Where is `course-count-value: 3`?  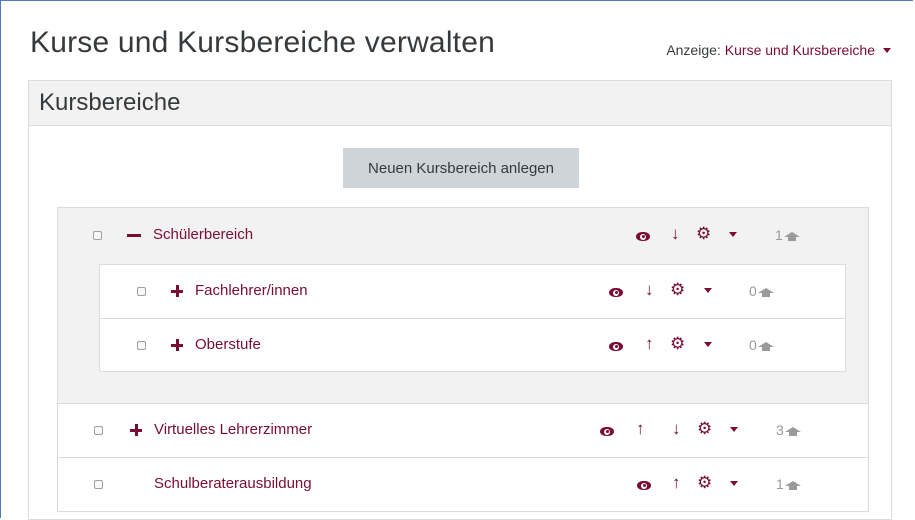 course-count-value: 3 is located at coordinates (780, 430).